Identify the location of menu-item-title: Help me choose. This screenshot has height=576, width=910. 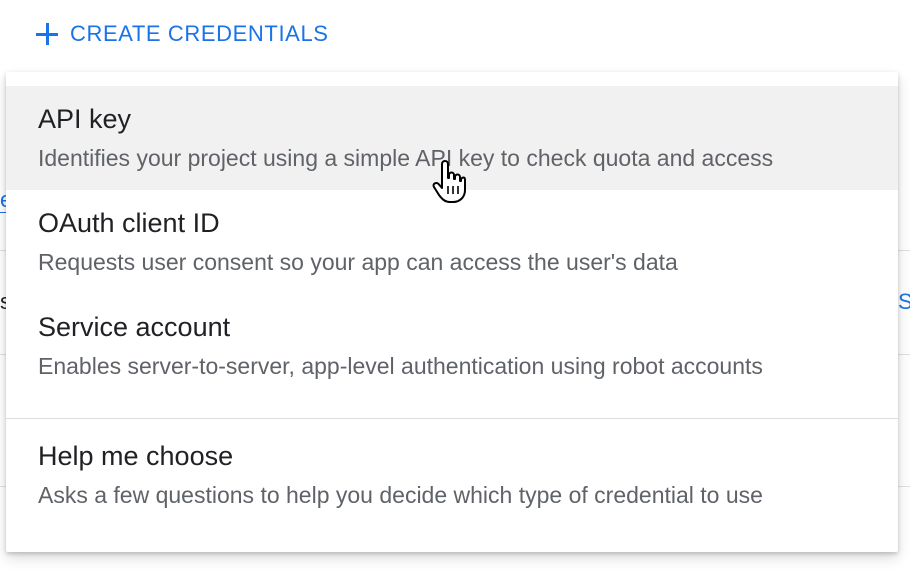
(136, 456).